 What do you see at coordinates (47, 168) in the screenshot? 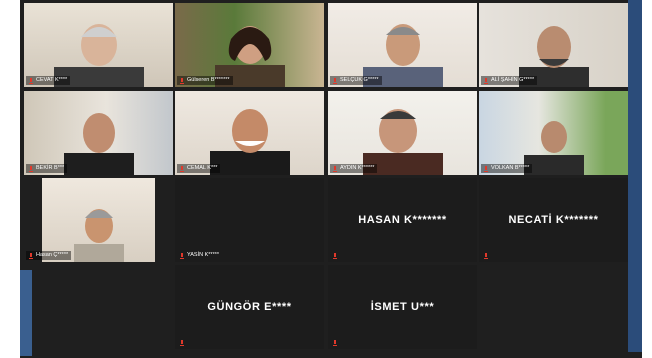
I see `participant-name: BEKİR B***` at bounding box center [47, 168].